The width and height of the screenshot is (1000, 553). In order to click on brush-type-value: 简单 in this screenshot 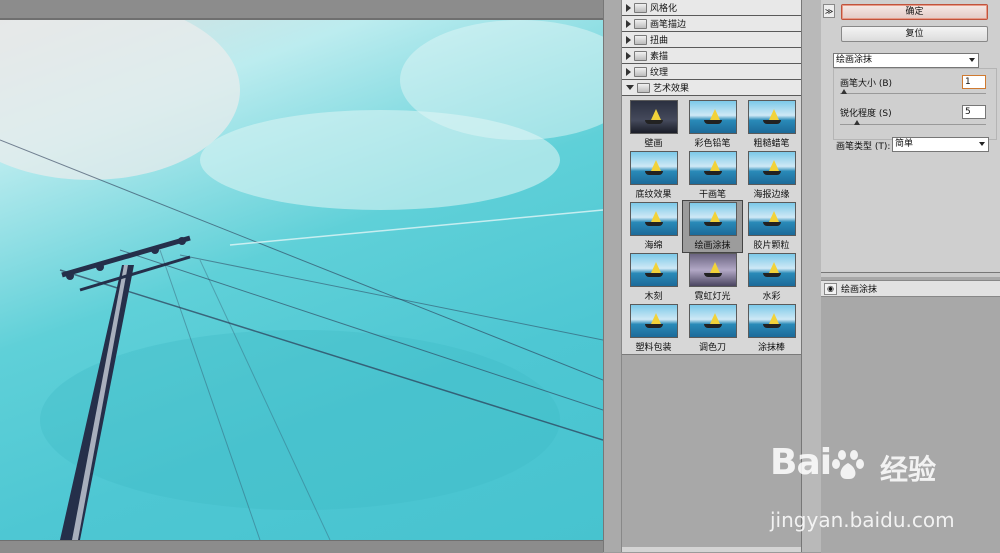, I will do `click(904, 144)`.